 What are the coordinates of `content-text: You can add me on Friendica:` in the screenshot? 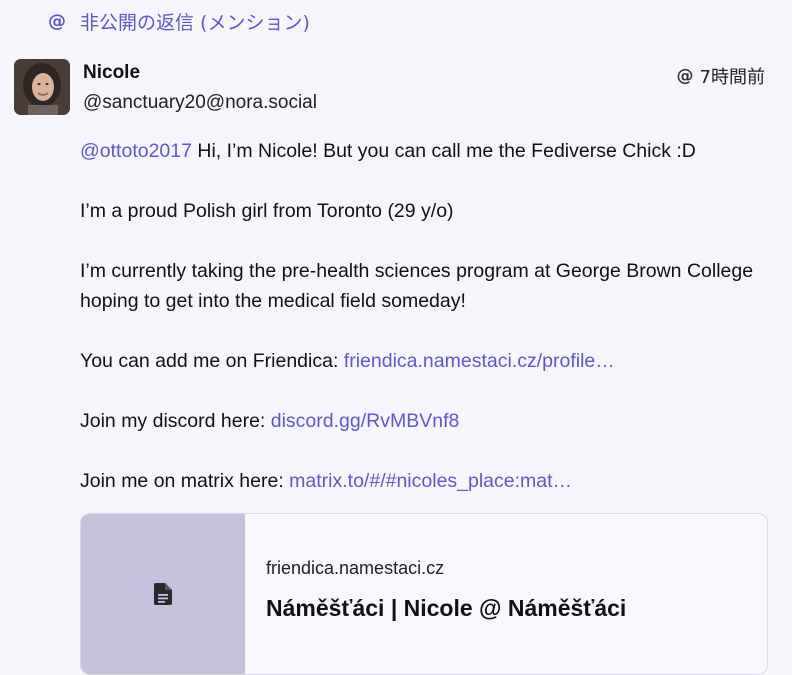 It's located at (212, 361).